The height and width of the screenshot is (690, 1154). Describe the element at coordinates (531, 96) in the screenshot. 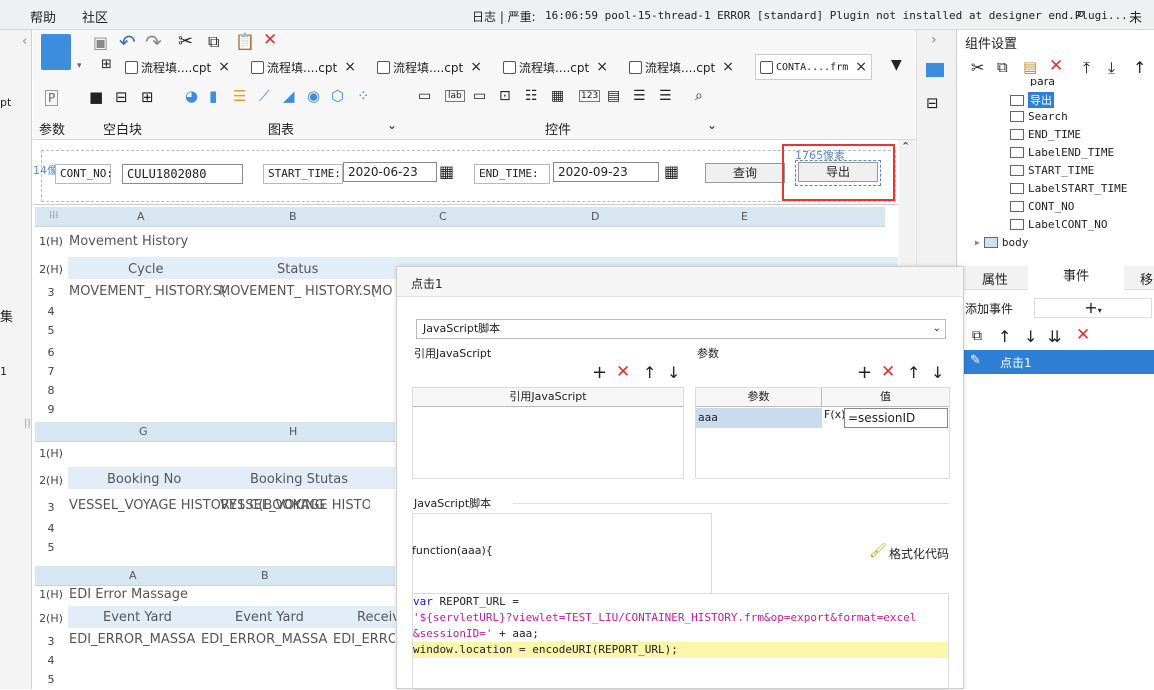

I see `list-widget-icon: ☷` at that location.